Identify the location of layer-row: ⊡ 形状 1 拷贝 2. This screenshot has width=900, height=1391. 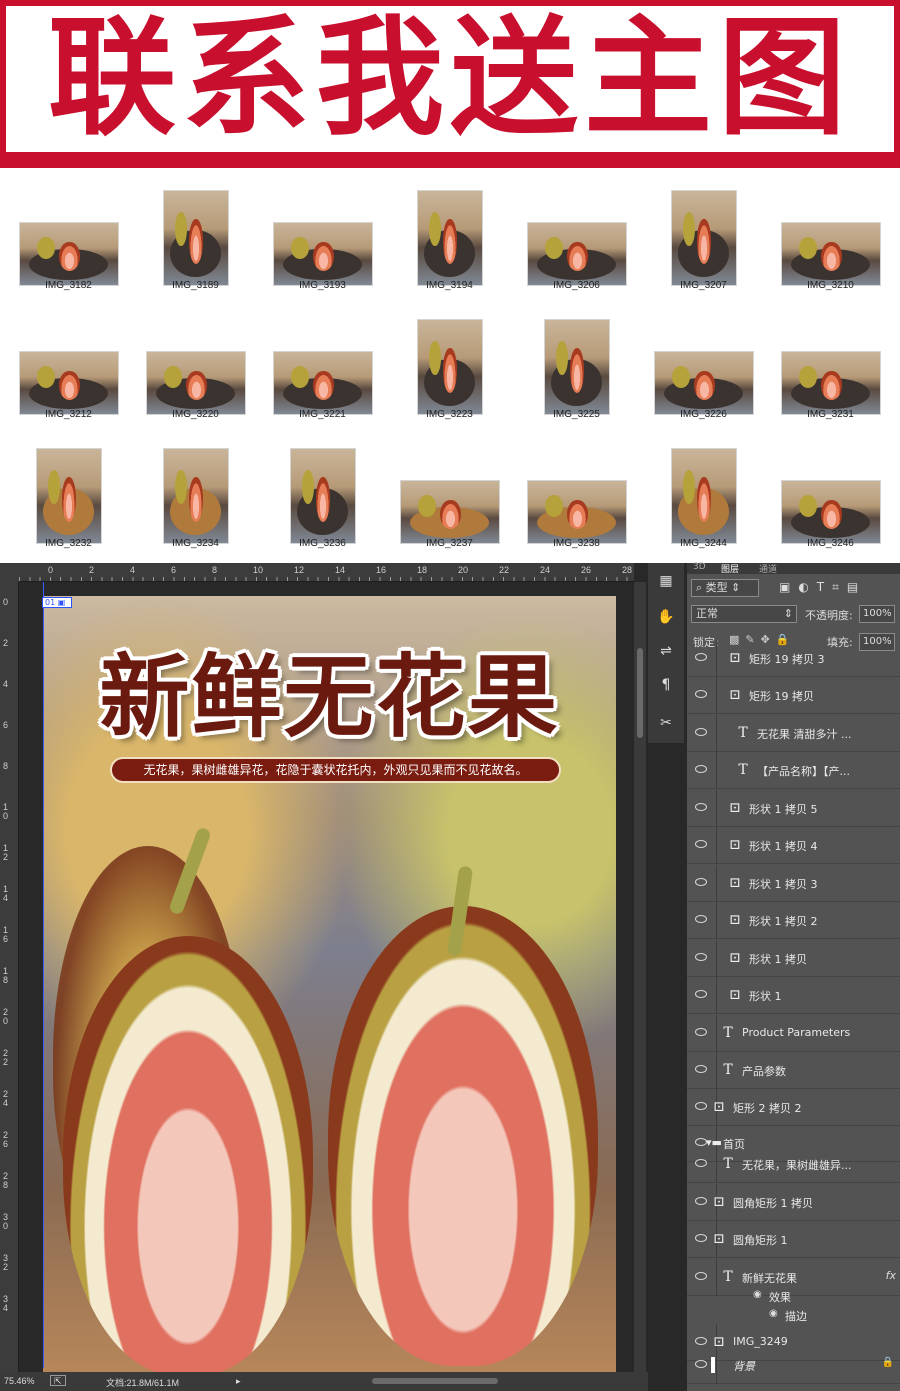
(793, 920).